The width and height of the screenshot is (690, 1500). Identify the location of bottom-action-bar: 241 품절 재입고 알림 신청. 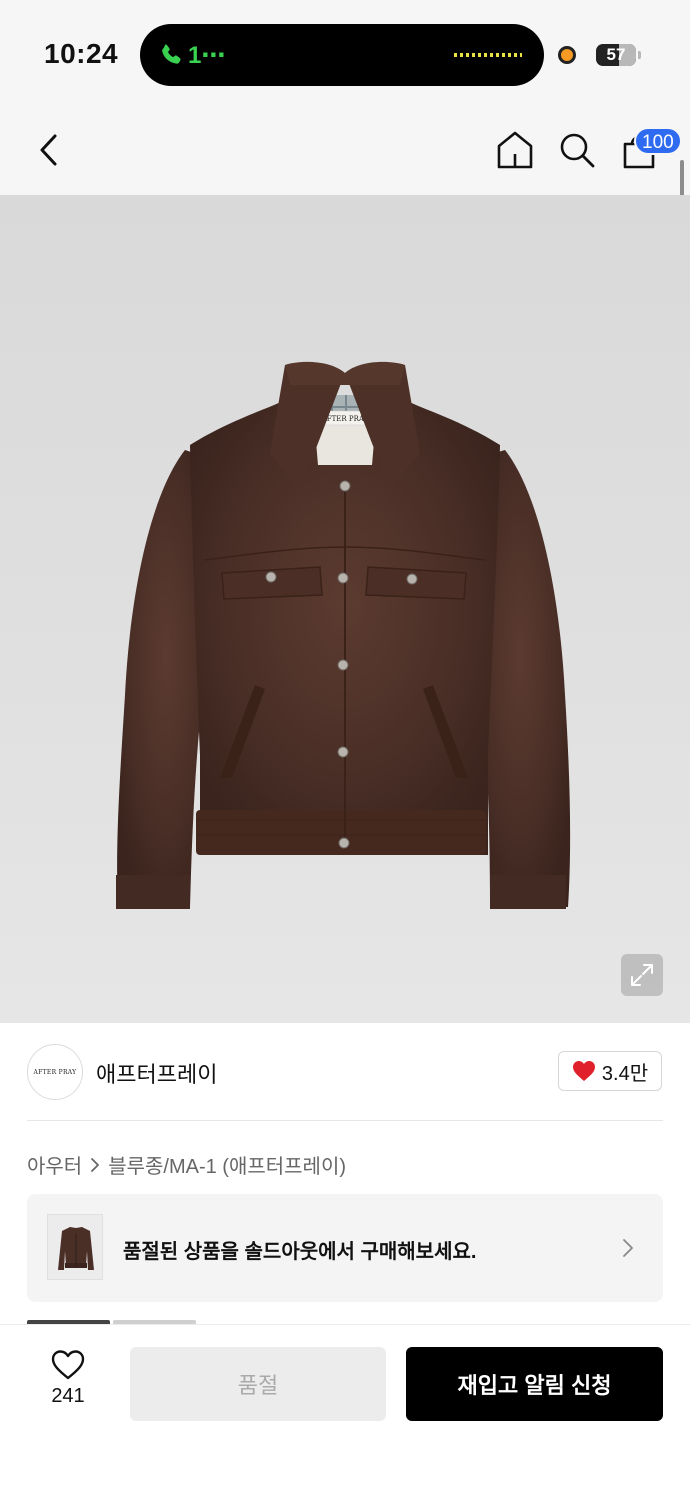
(345, 1412).